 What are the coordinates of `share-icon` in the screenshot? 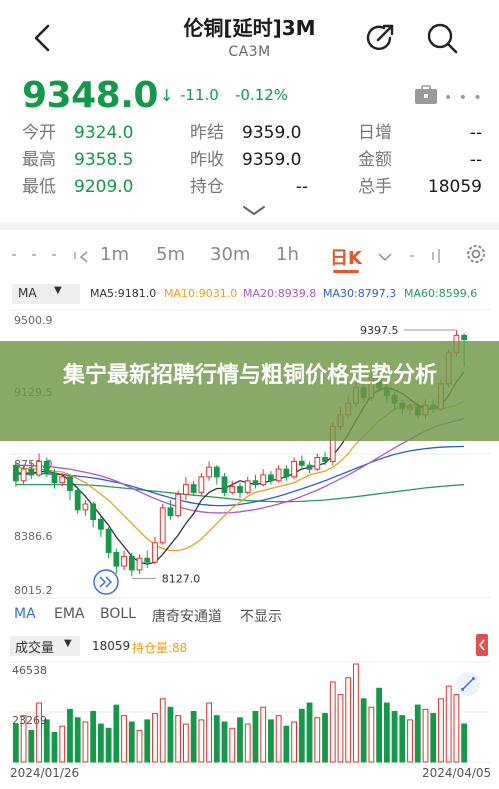 It's located at (380, 38).